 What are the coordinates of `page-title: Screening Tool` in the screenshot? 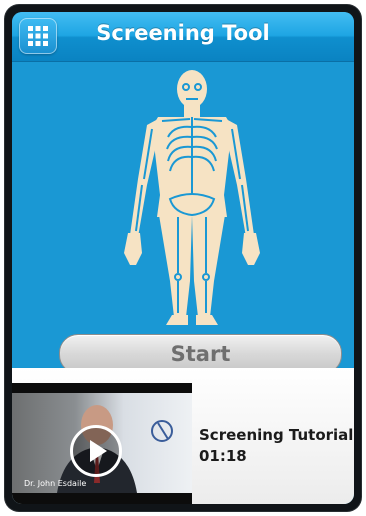 It's located at (183, 33).